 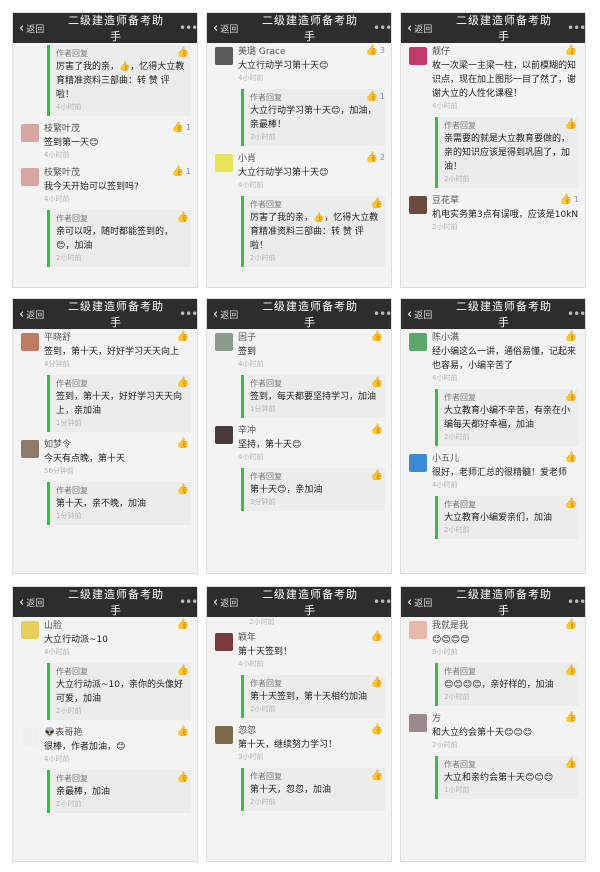 What do you see at coordinates (117, 338) in the screenshot?
I see `commenter-name: 平晓舒` at bounding box center [117, 338].